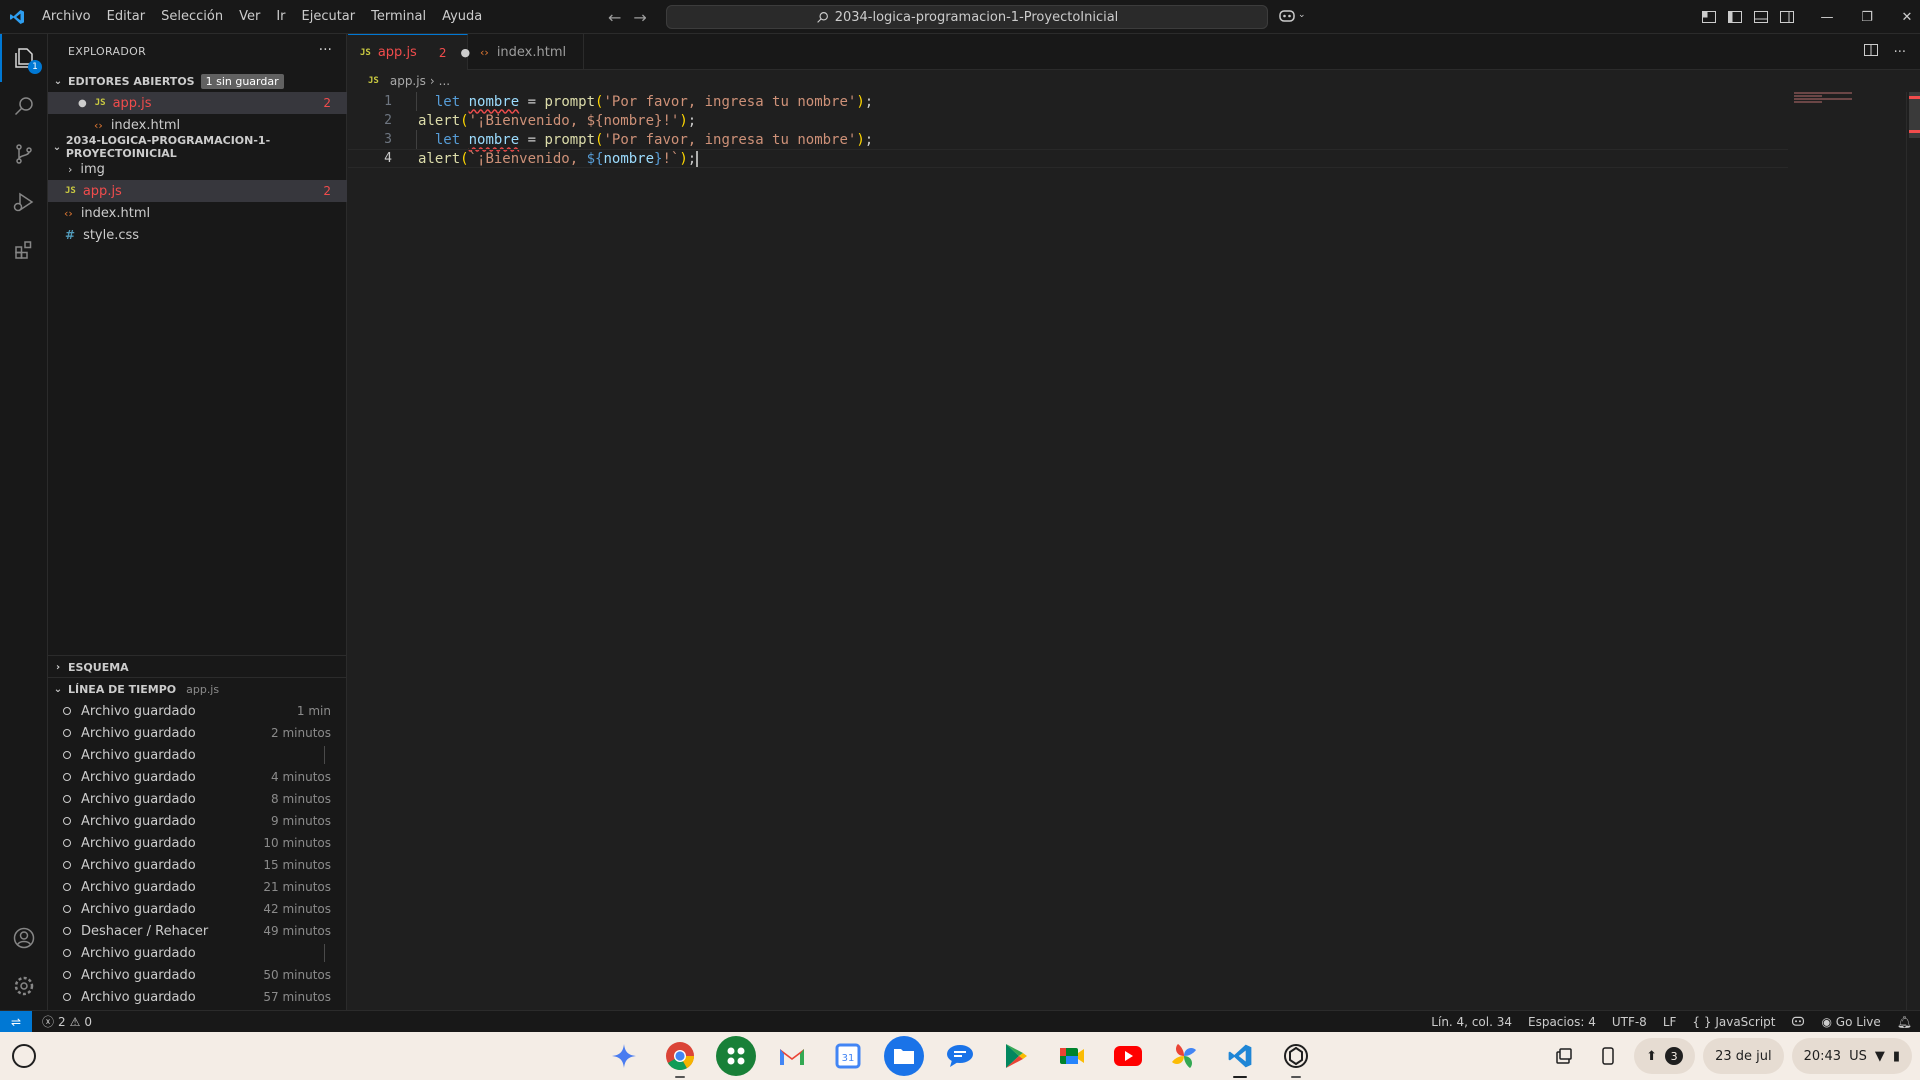 This screenshot has height=1080, width=1920. I want to click on clock: 20:43, so click(1822, 1056).